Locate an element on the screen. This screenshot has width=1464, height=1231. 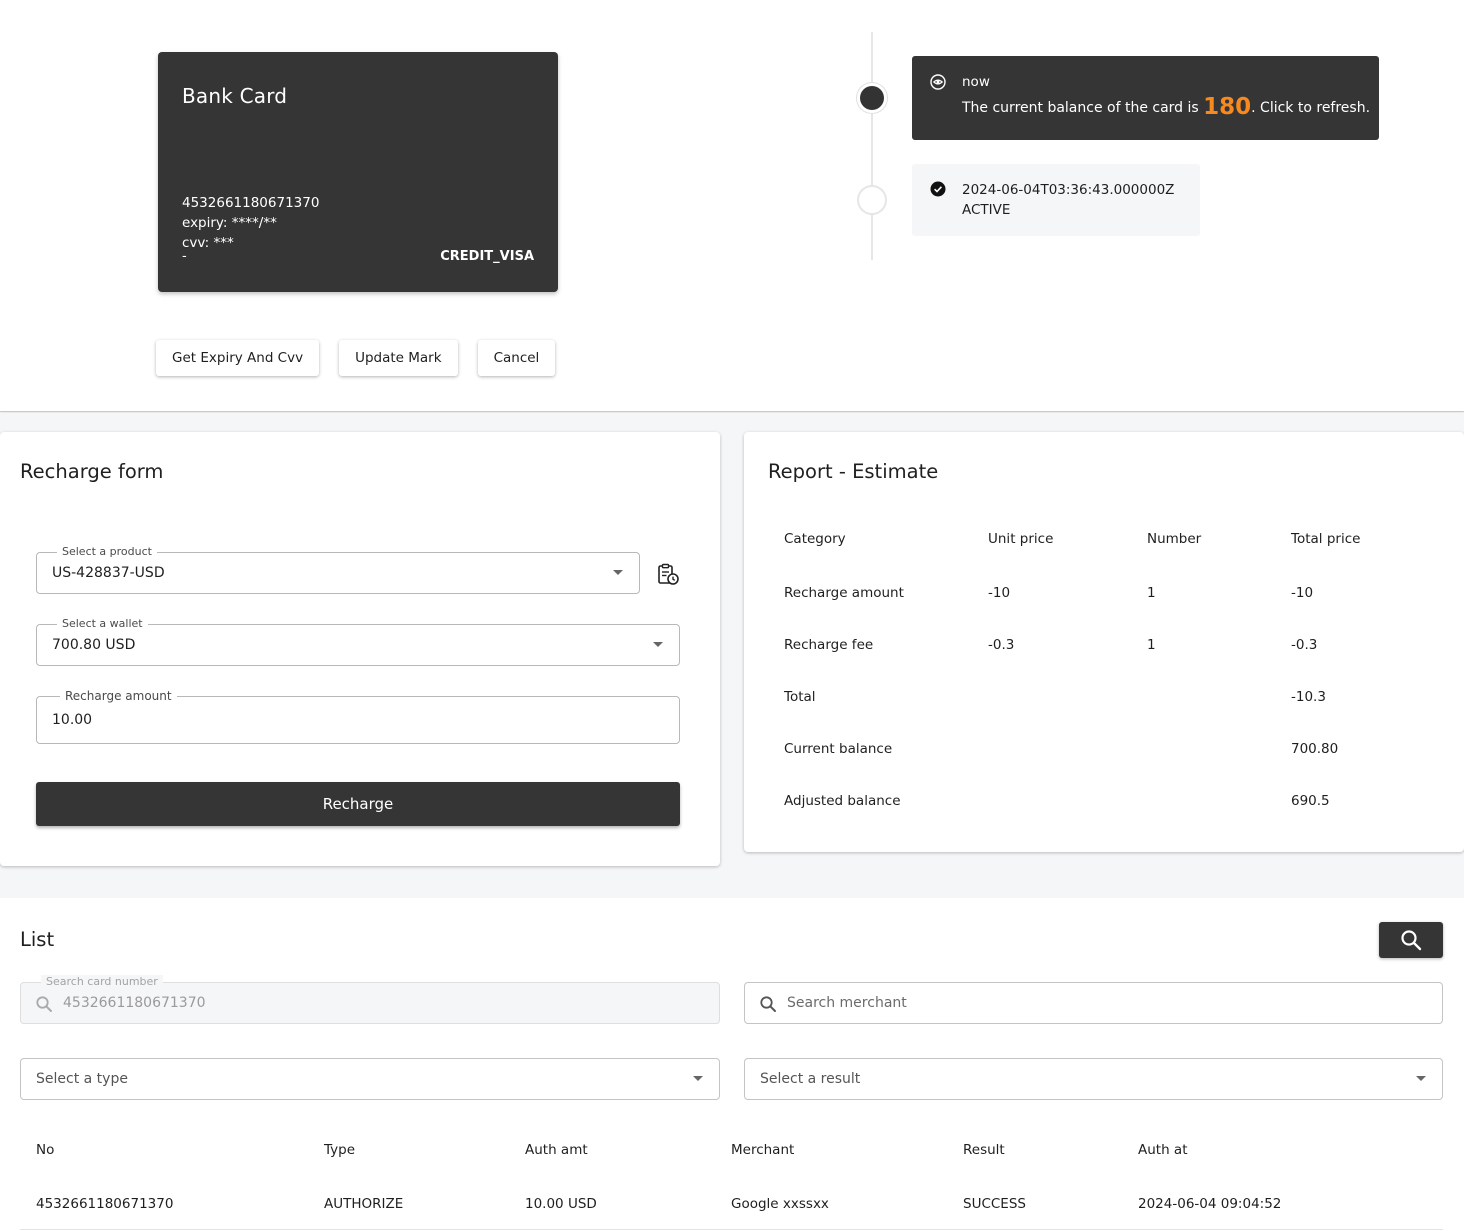
product-select-label: Select a product is located at coordinates (107, 552).